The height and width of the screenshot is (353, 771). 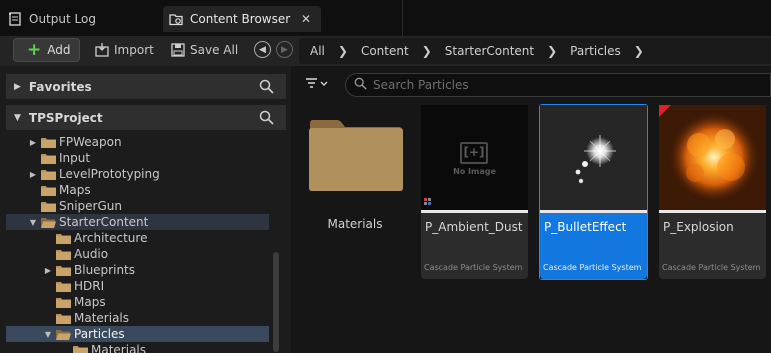 What do you see at coordinates (146, 86) in the screenshot?
I see `favorites-header: ▶ Favorites` at bounding box center [146, 86].